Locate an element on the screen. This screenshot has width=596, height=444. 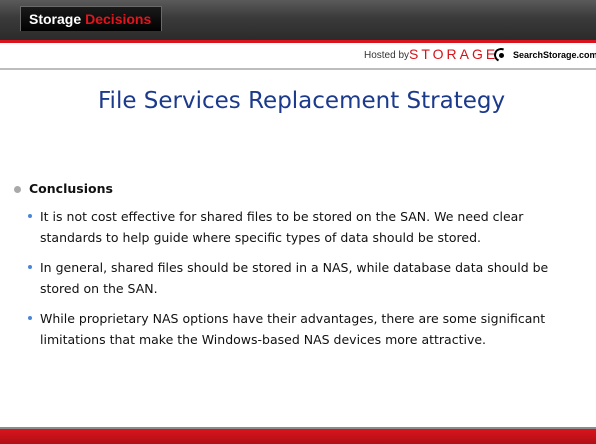
searchstorage-logo: SearchStorage.com is located at coordinates (544, 55).